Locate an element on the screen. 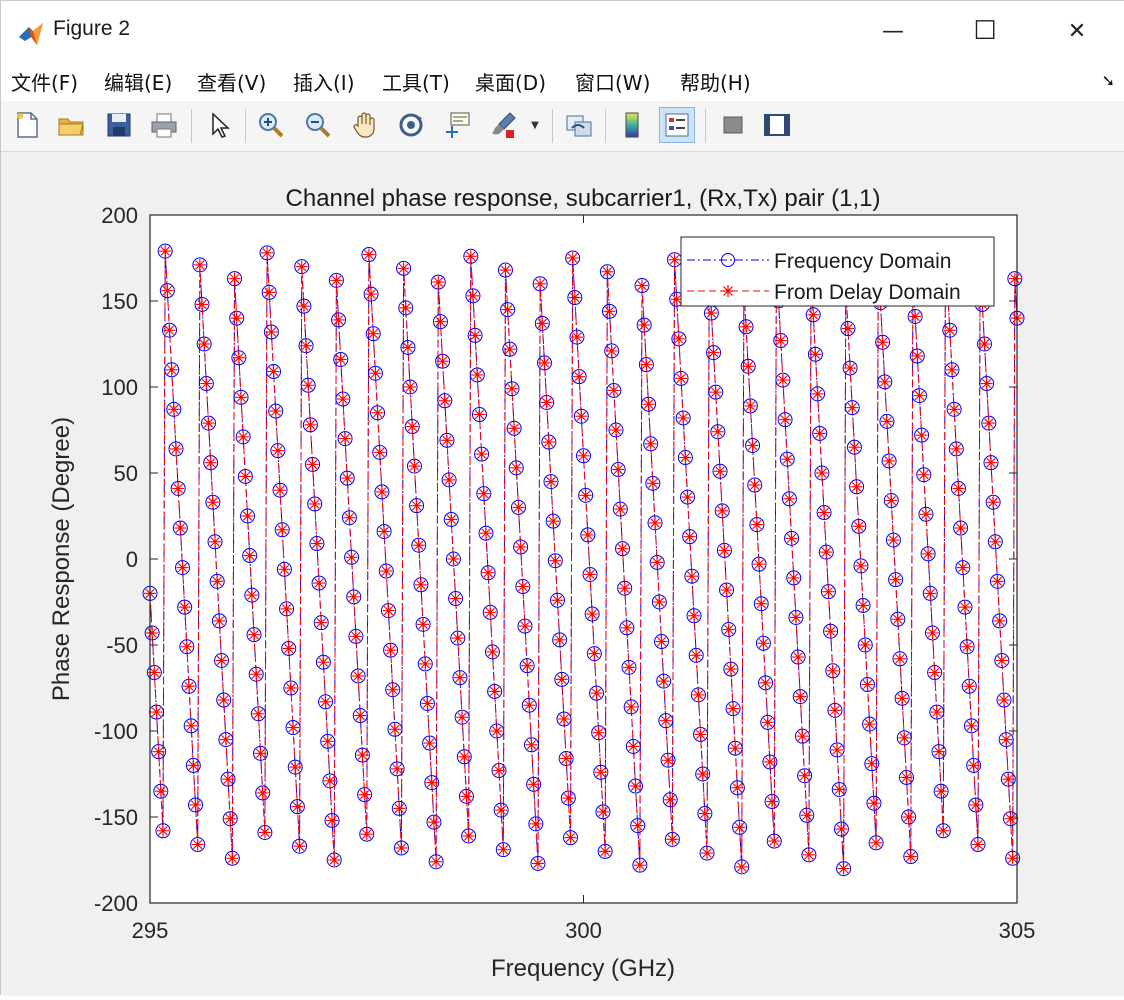  menu-view: 查看(V) is located at coordinates (231, 81).